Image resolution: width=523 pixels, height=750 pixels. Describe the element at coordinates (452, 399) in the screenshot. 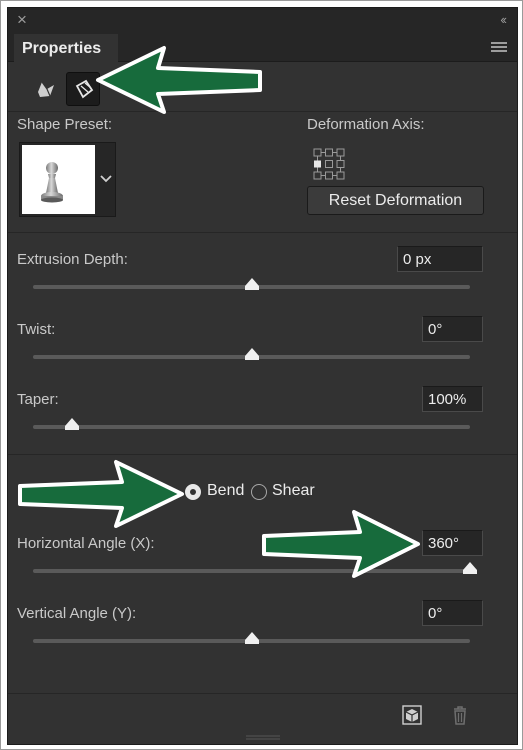

I see `taper-input: 100%` at that location.